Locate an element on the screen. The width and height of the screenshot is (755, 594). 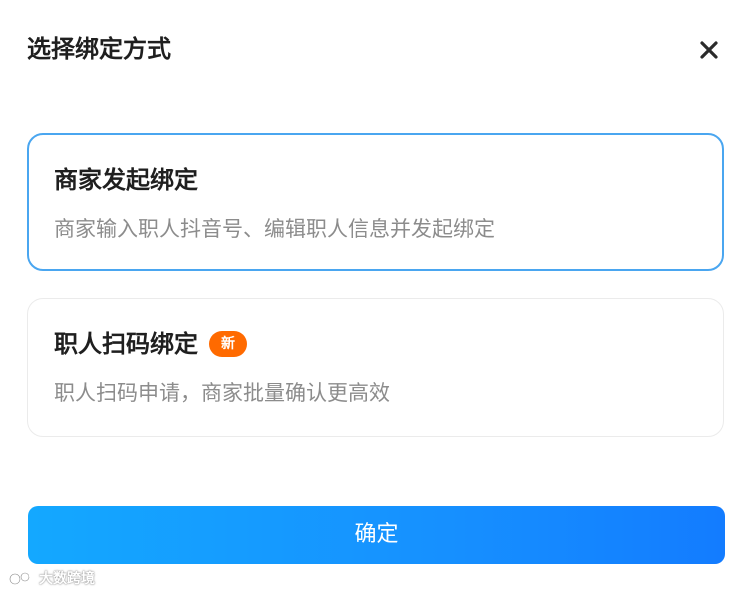
watermark-text: 大数跨境 is located at coordinates (67, 579).